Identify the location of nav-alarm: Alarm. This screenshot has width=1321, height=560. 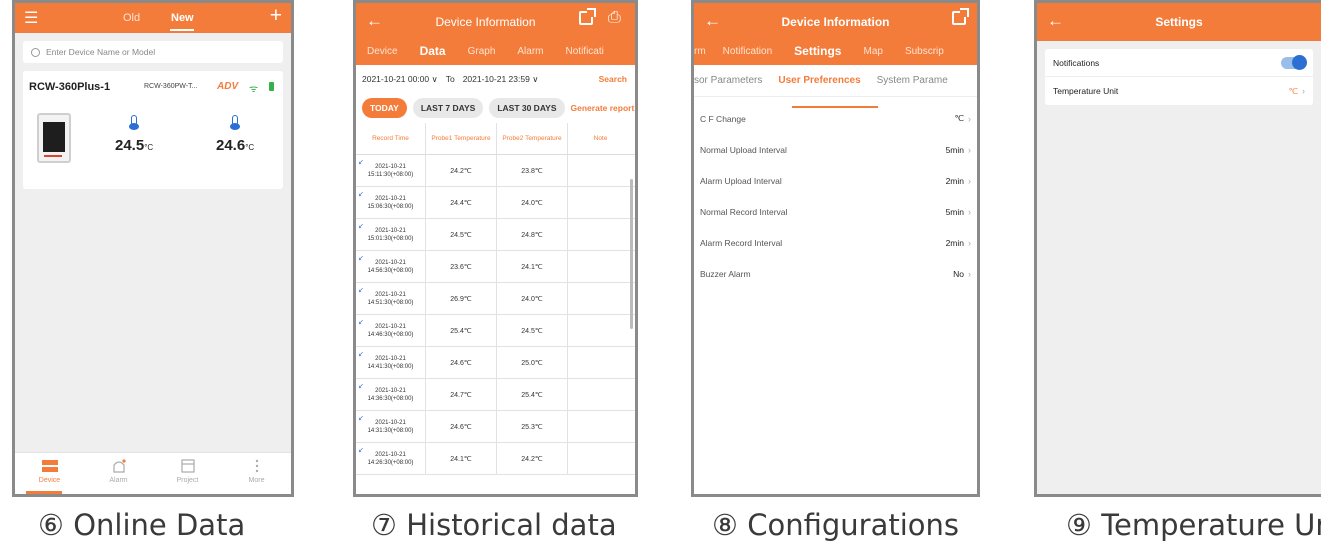
(118, 473).